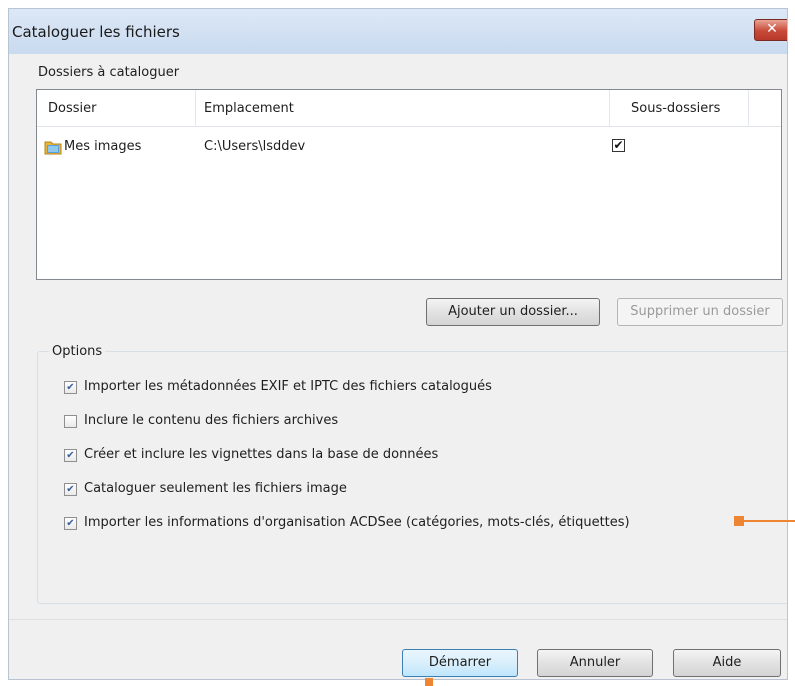 The height and width of the screenshot is (686, 795). I want to click on start-button: Démarrer, so click(460, 663).